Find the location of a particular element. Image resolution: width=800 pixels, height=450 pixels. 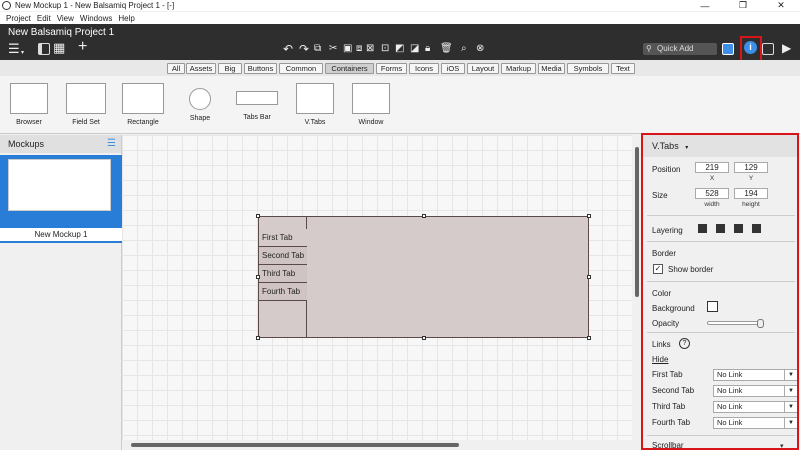

filter-common: Common is located at coordinates (301, 68).